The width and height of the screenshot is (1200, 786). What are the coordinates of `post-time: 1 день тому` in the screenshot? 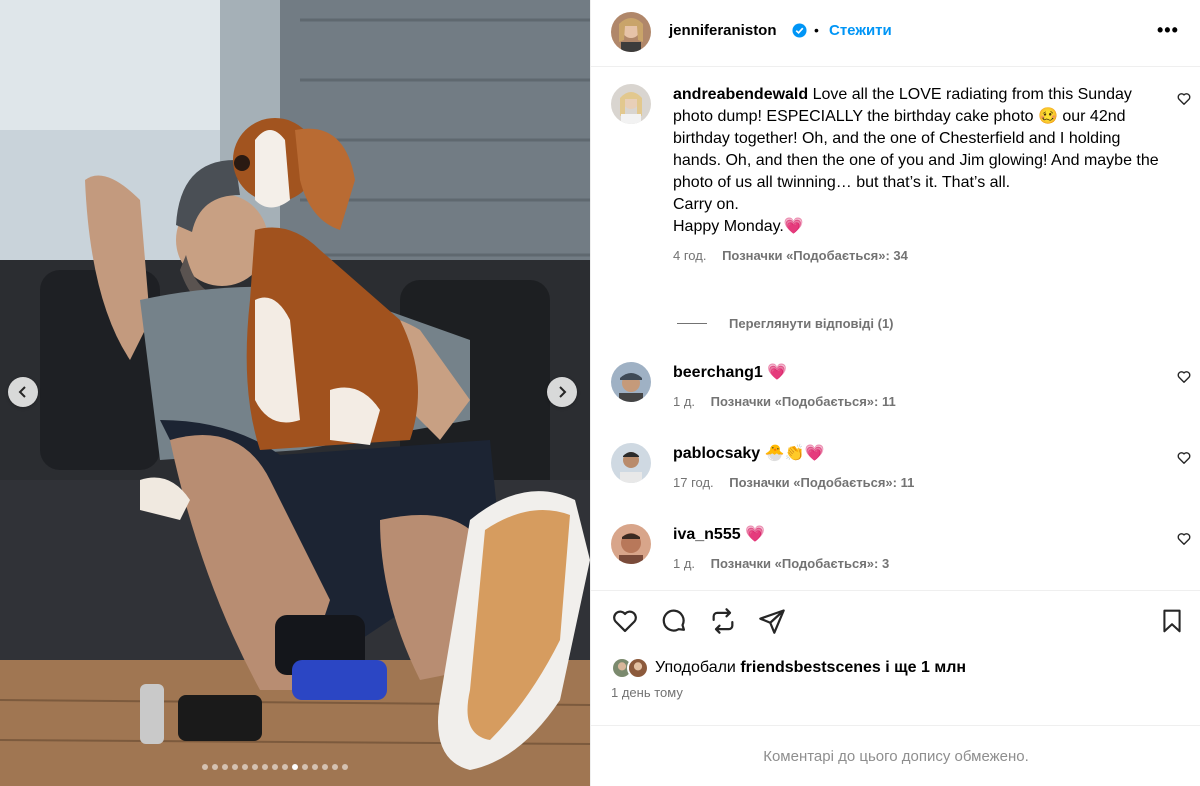 It's located at (647, 692).